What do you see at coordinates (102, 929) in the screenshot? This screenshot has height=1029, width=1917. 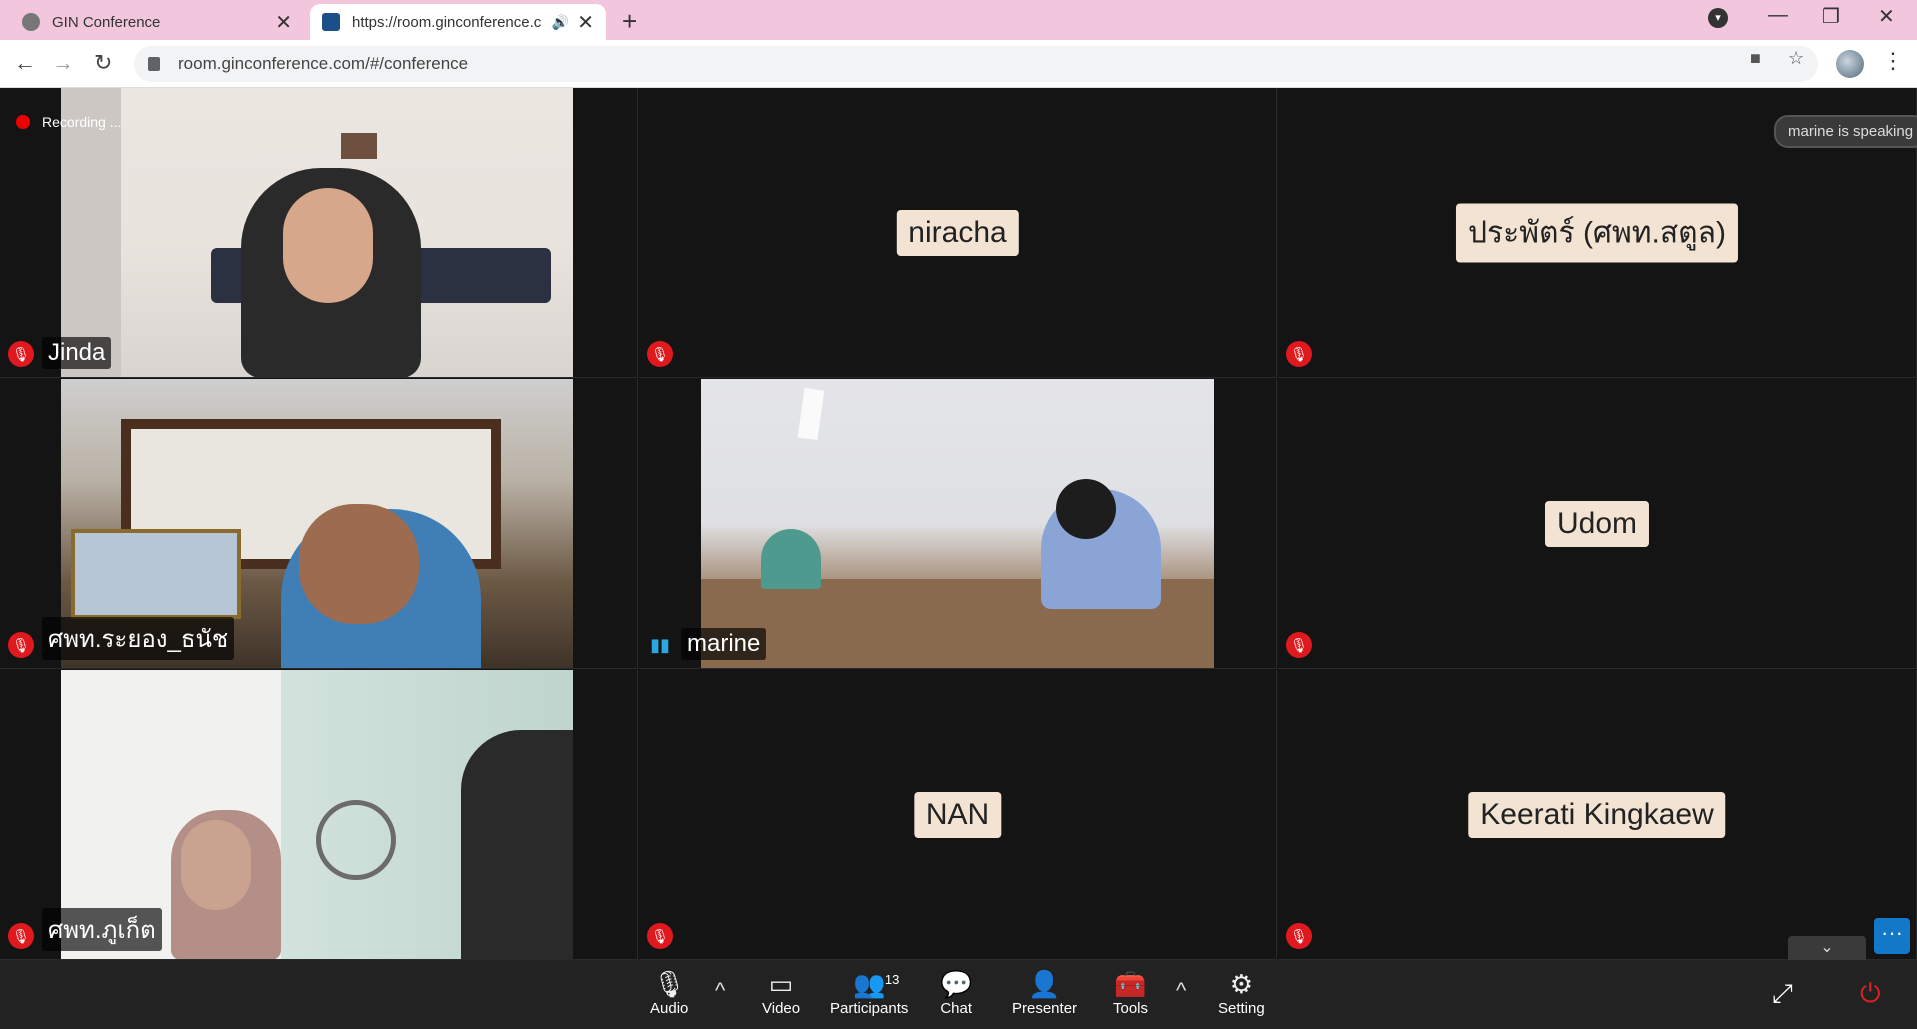 I see `participant-name: ศพท.ภูเก็ต` at bounding box center [102, 929].